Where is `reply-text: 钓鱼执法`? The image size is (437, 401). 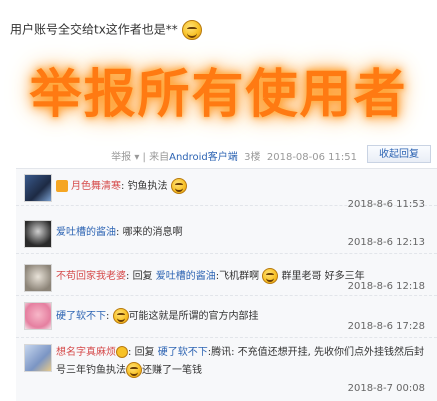 reply-text: 钓鱼执法 is located at coordinates (147, 186).